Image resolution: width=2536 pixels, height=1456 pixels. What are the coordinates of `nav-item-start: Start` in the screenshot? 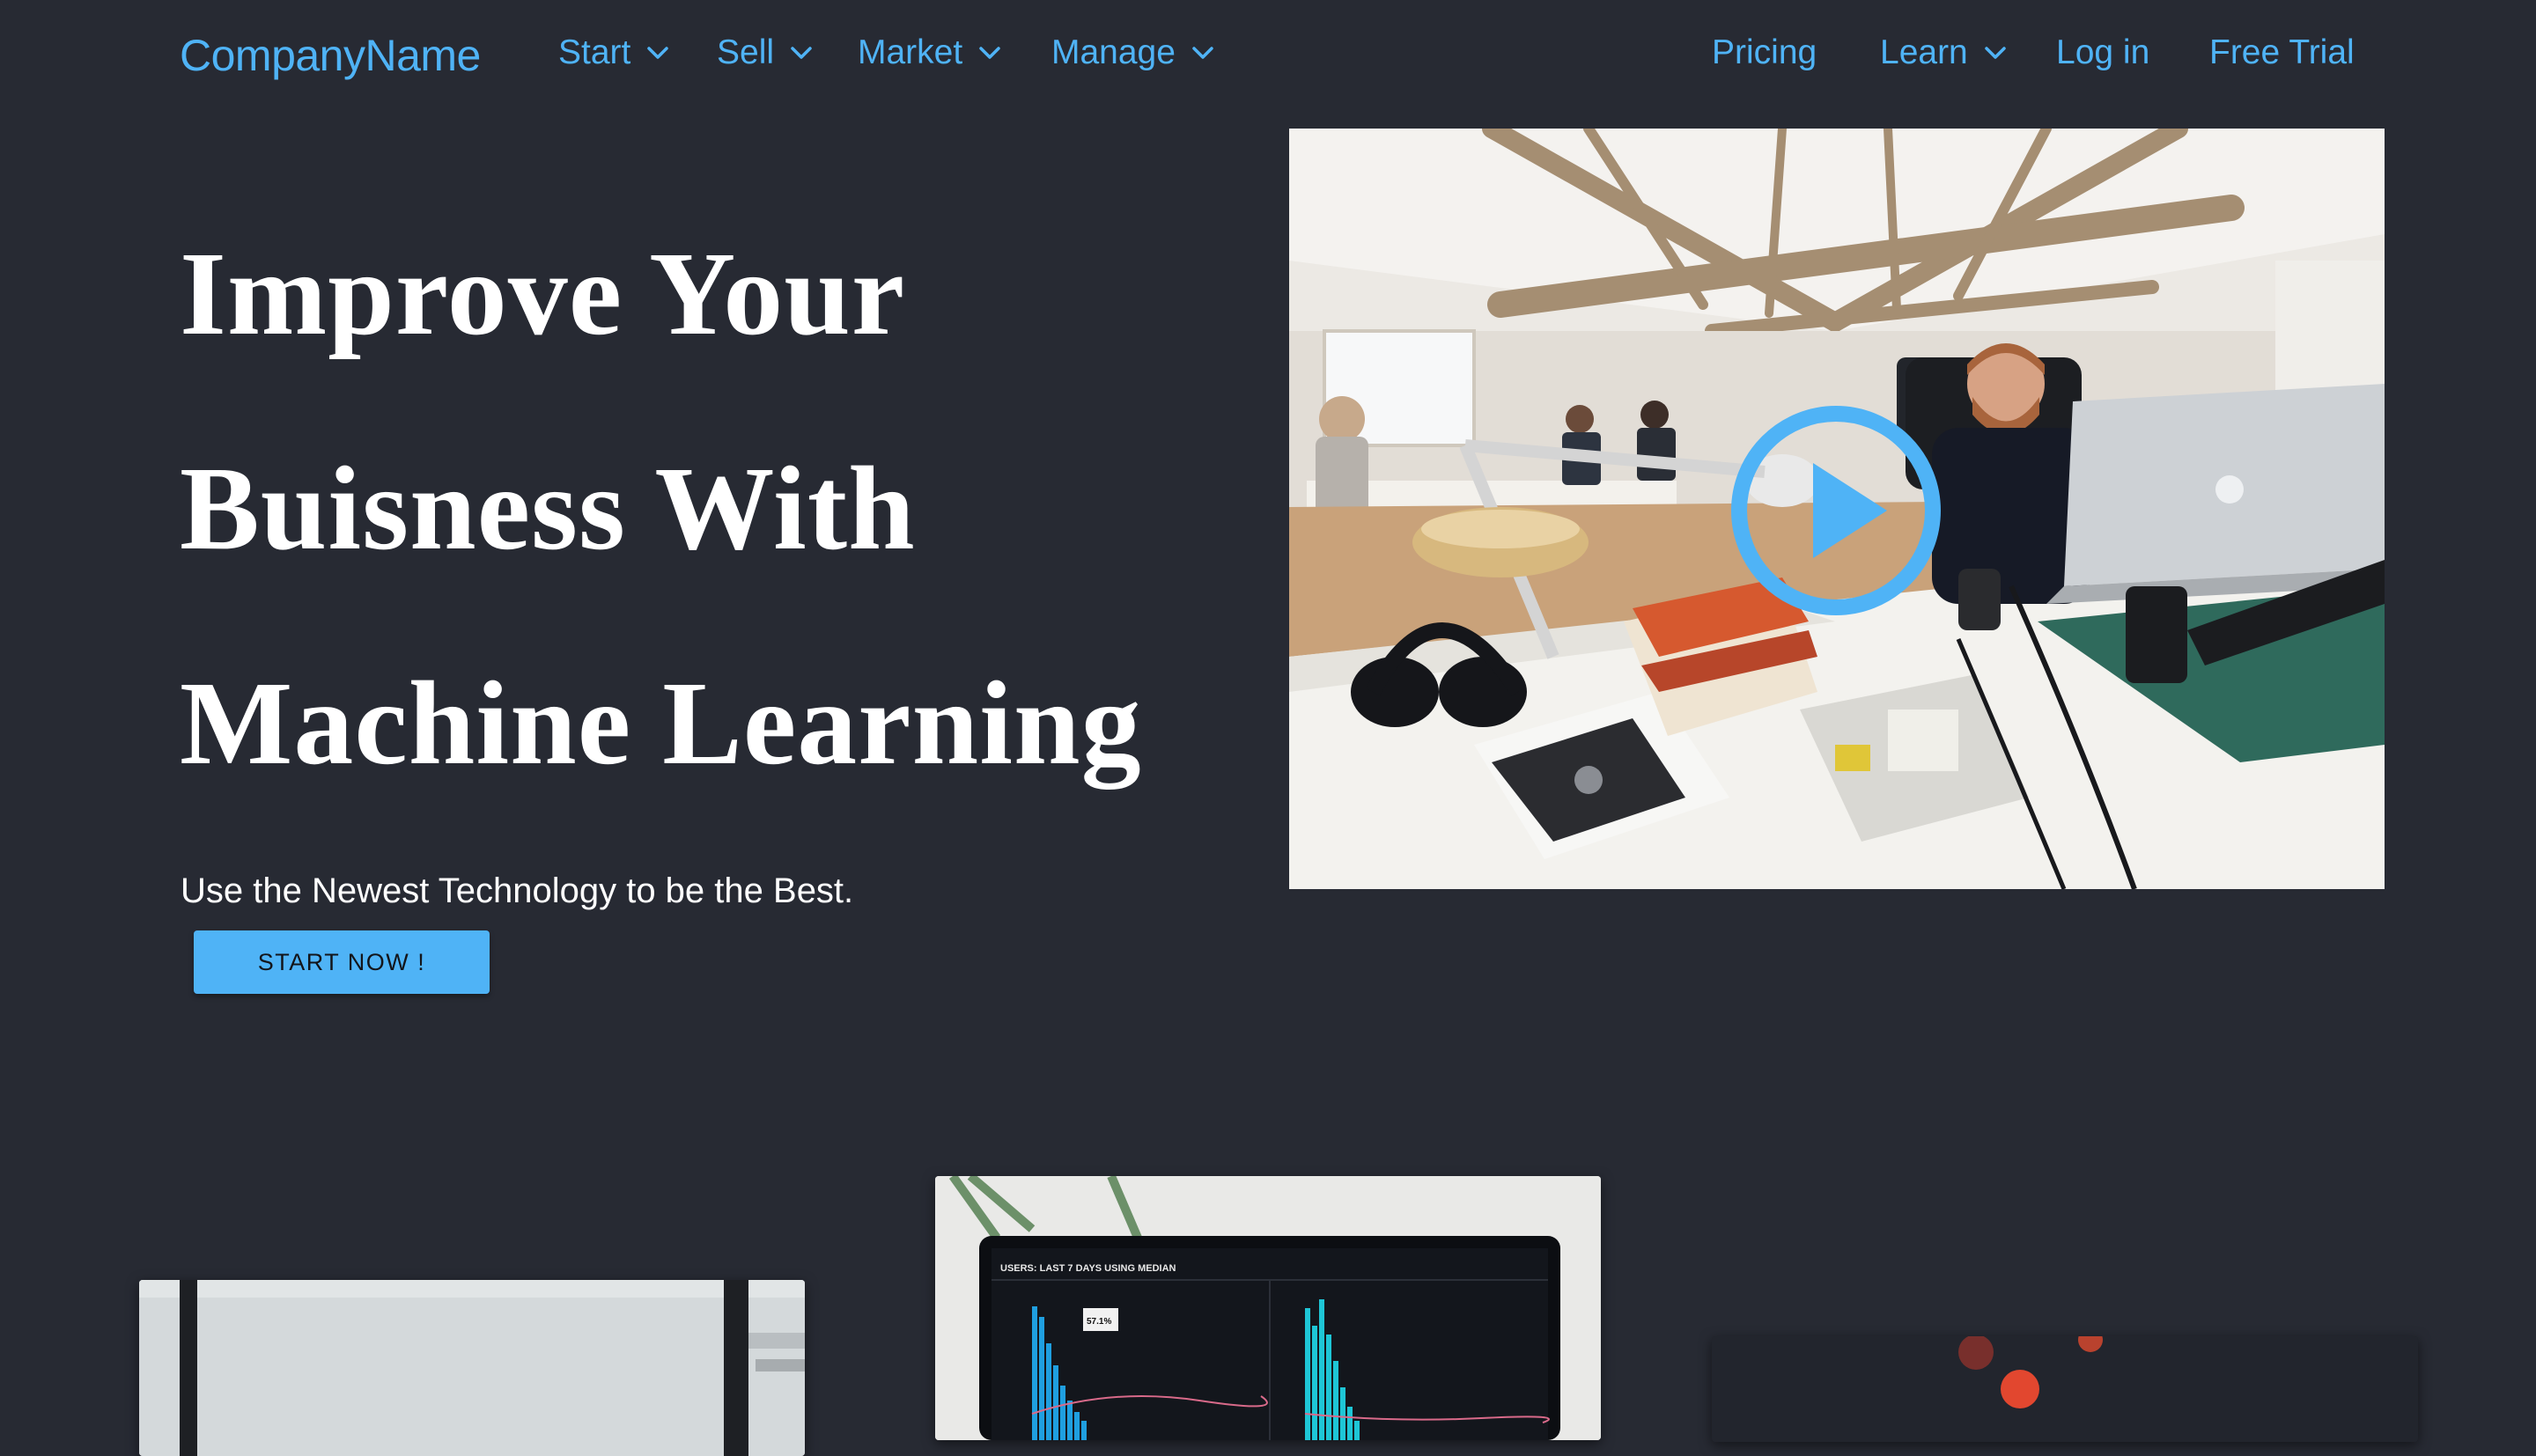 It's located at (613, 52).